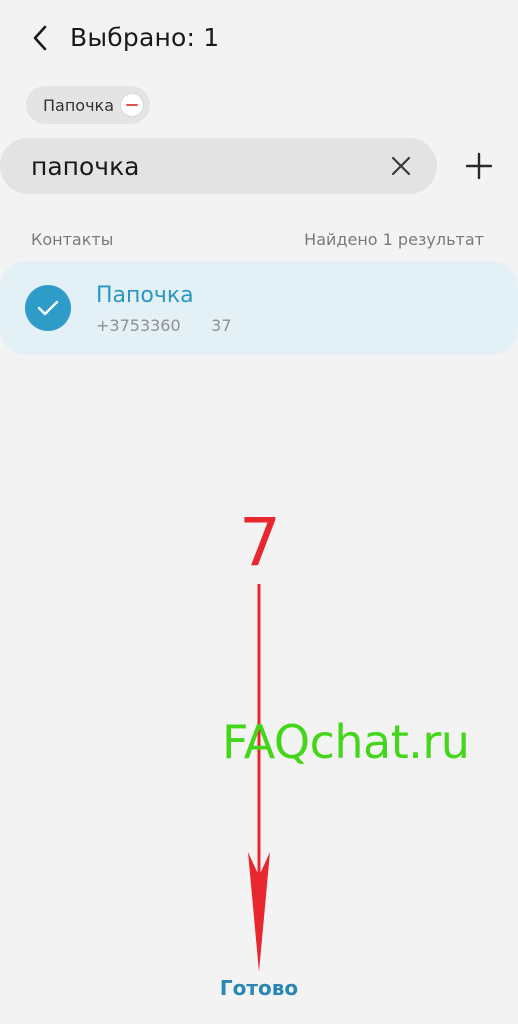 The image size is (518, 1024). I want to click on done-button: Готово, so click(259, 988).